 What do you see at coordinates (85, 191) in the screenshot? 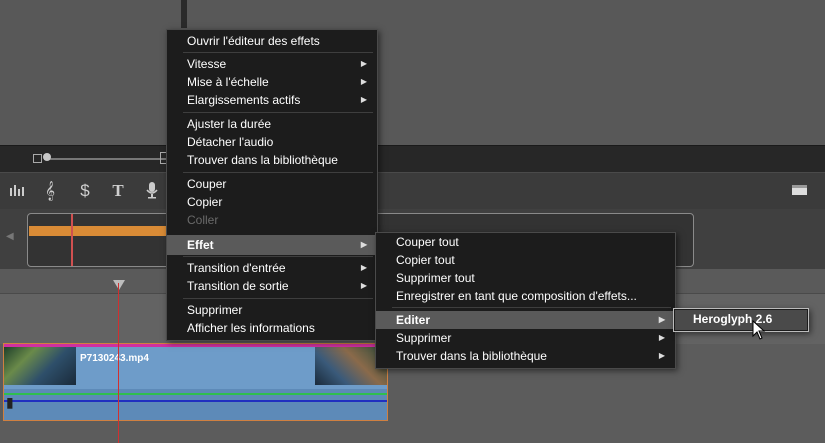
I see `s-stroke-icon: $` at bounding box center [85, 191].